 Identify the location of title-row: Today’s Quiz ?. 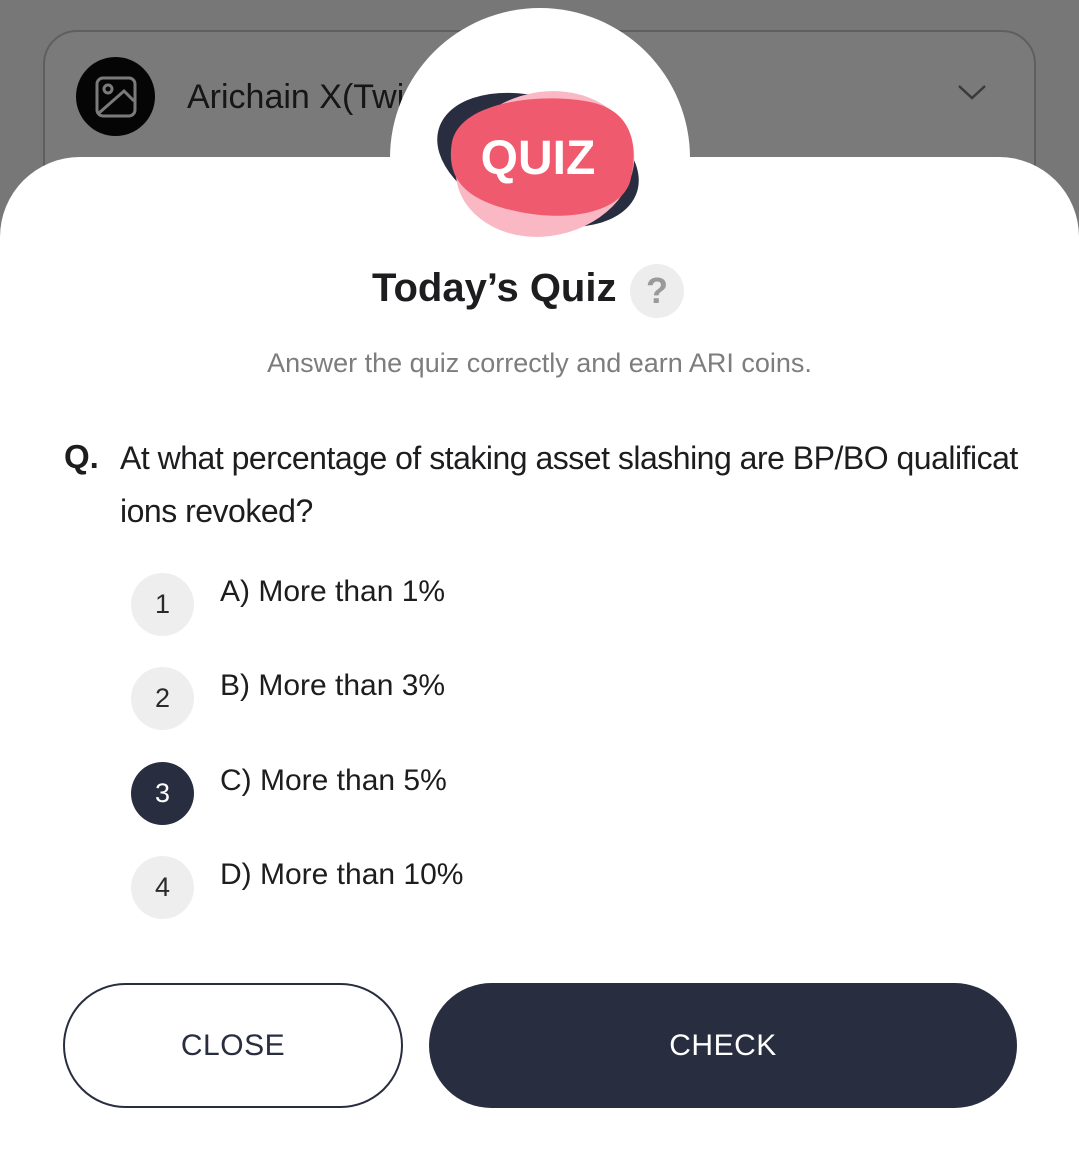
(539, 292).